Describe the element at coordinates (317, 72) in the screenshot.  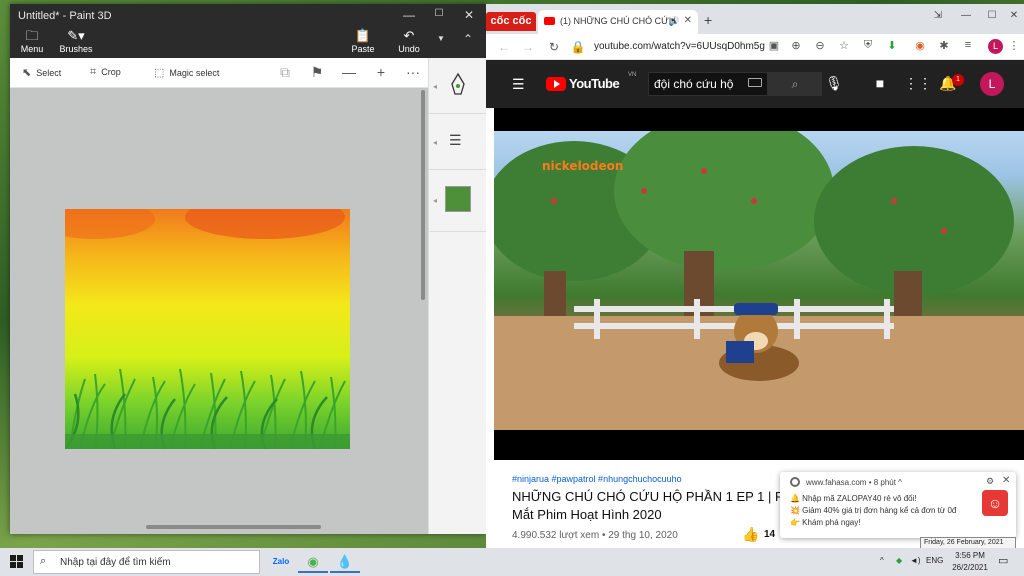
I see `flag-icon: ⚑` at that location.